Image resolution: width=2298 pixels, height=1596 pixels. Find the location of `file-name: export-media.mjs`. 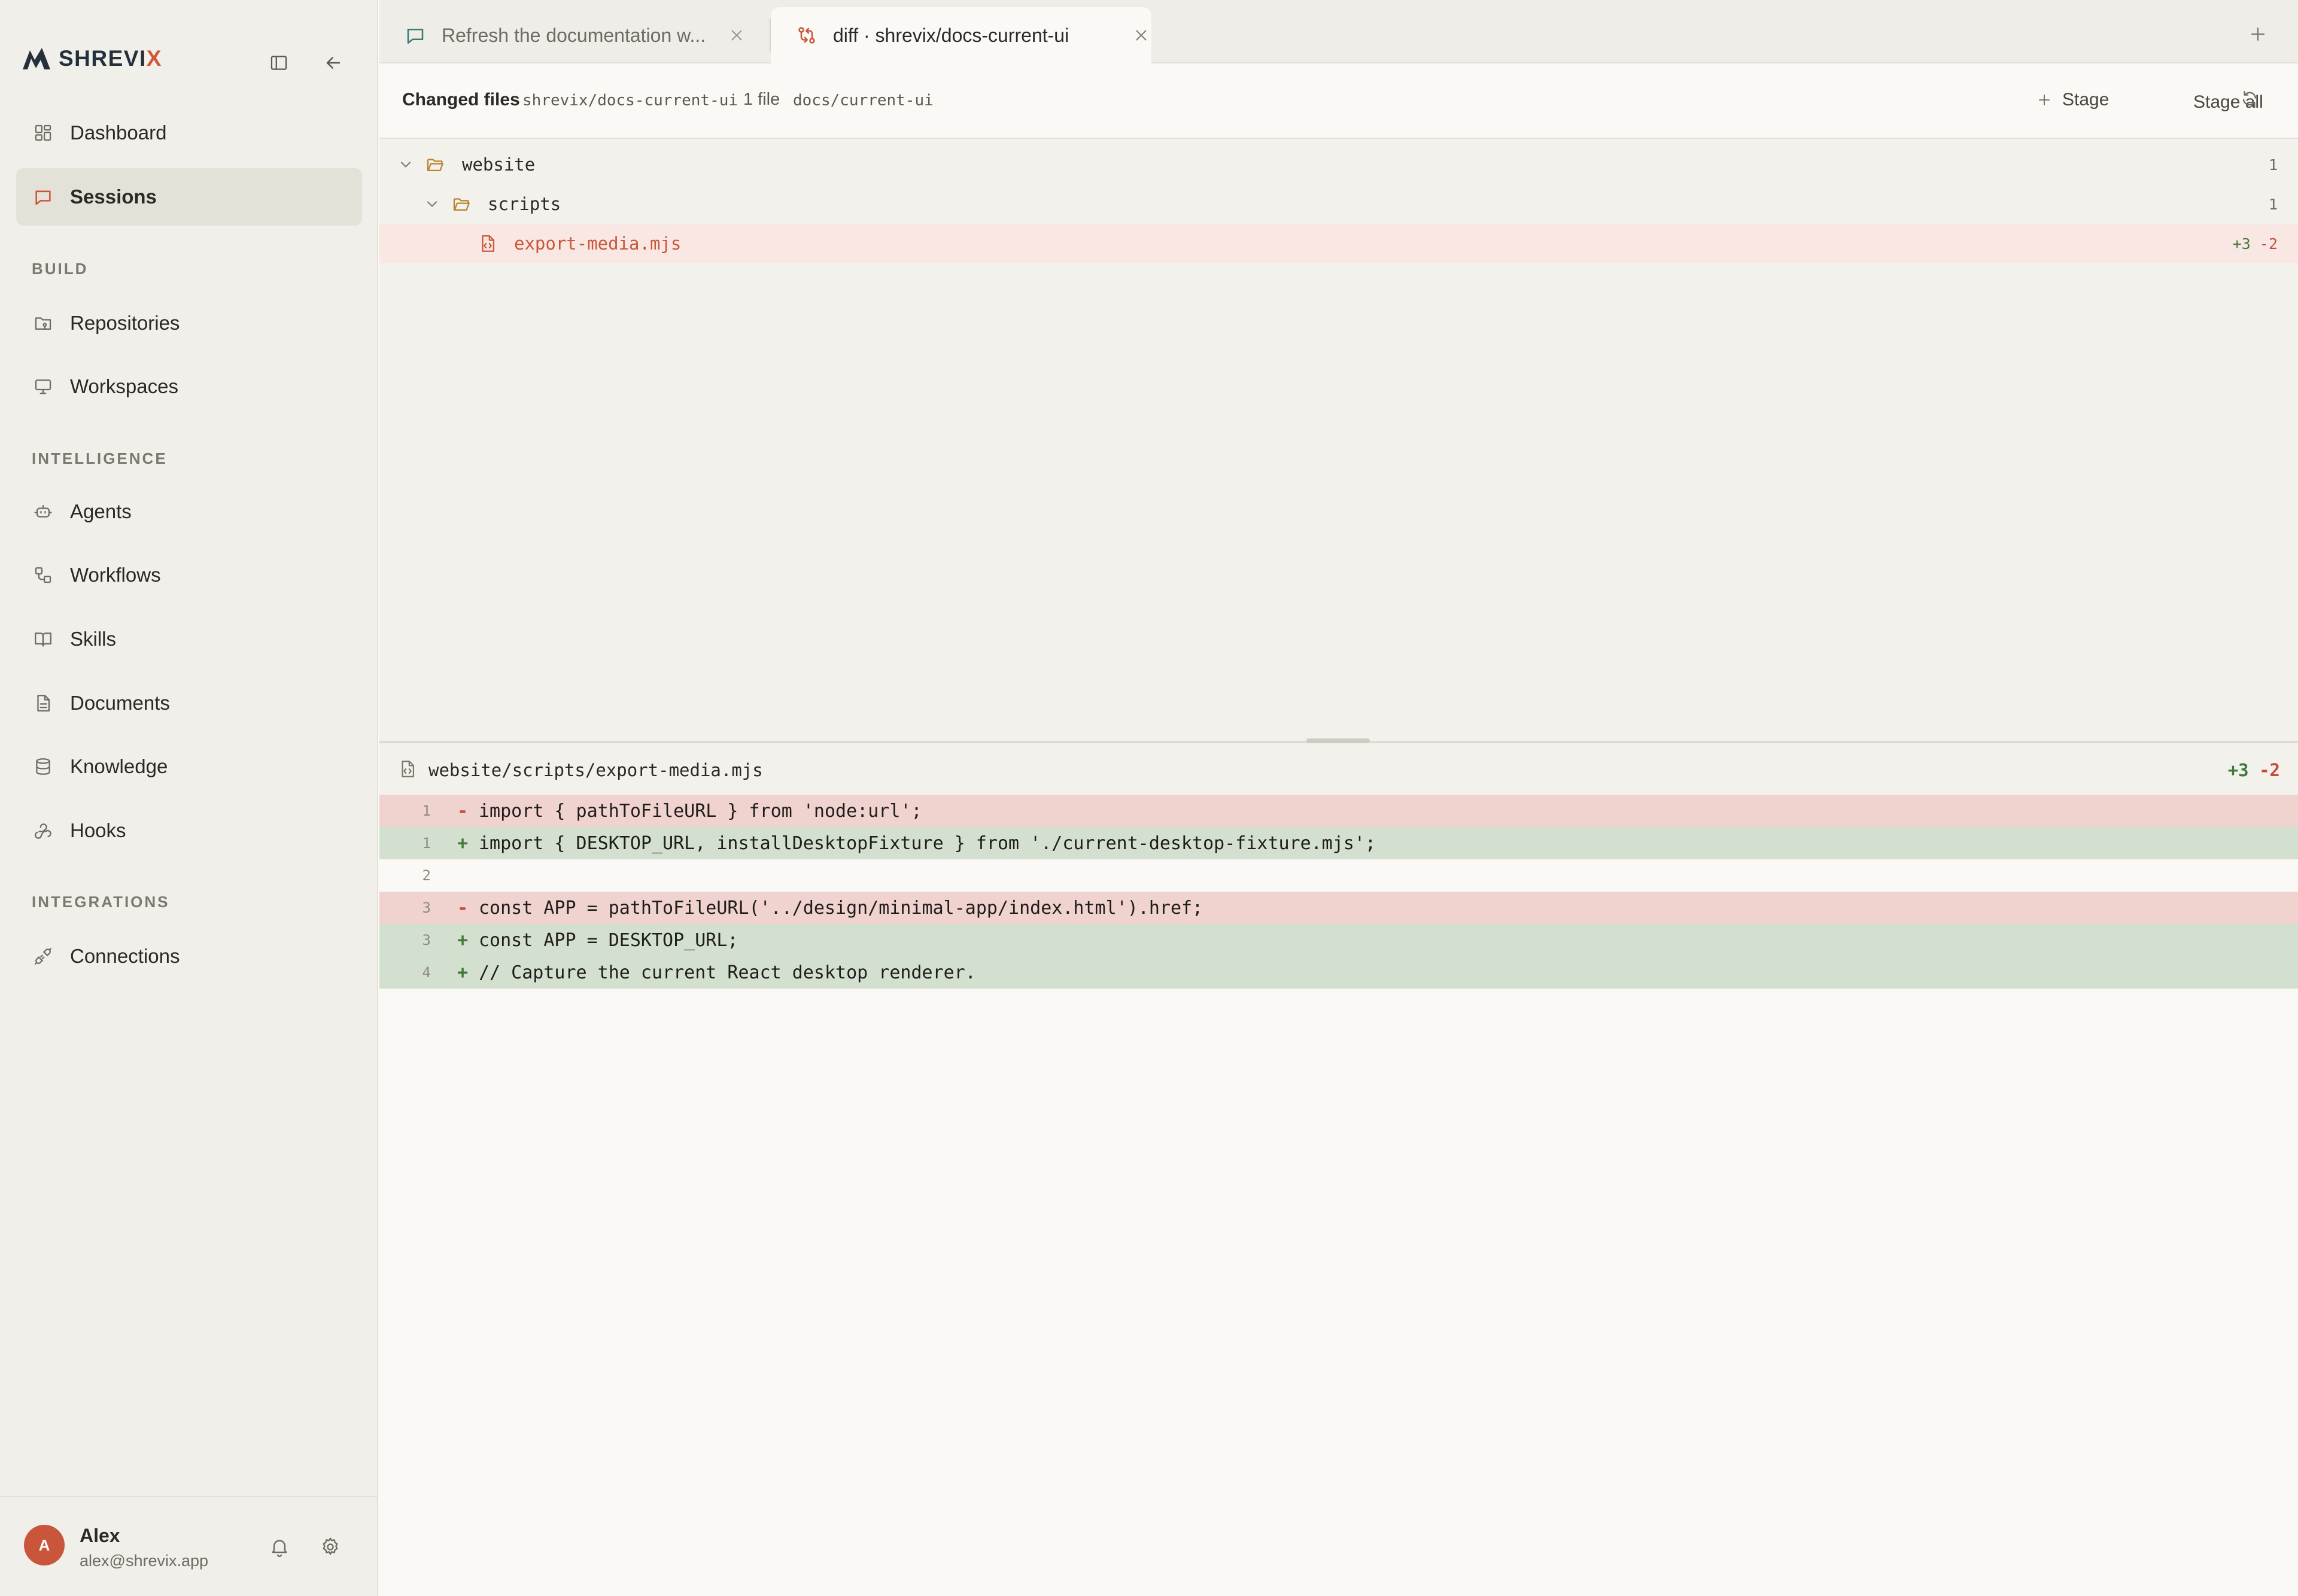

file-name: export-media.mjs is located at coordinates (598, 244).